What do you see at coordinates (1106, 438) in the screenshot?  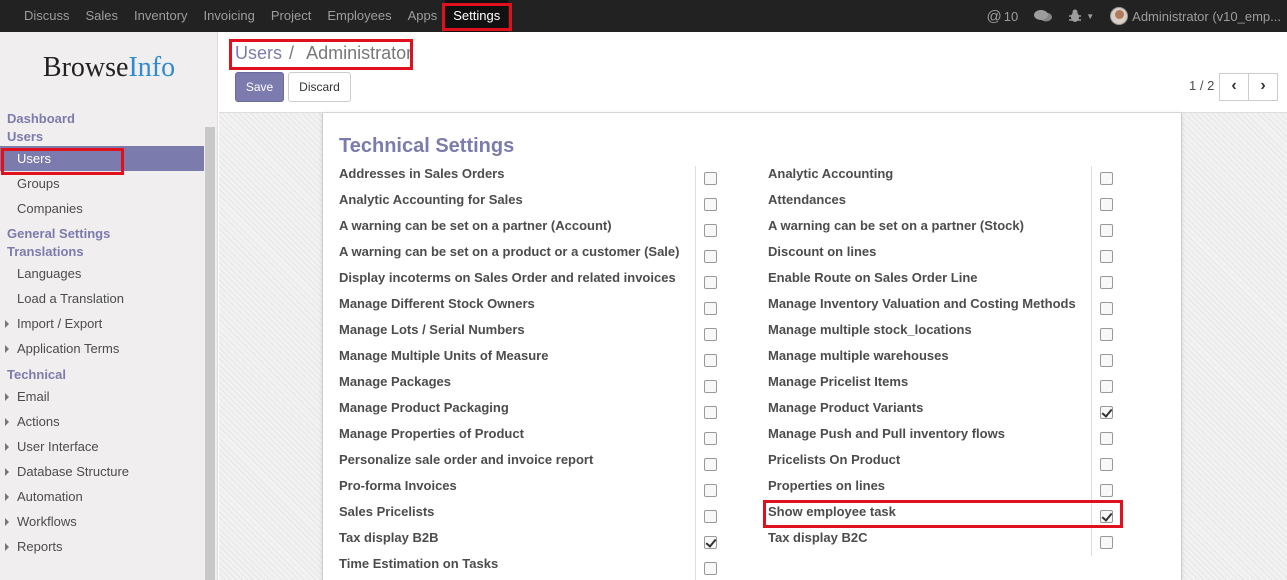 I see `setting-checkbox-manage-push-and-pull-inventory-flows` at bounding box center [1106, 438].